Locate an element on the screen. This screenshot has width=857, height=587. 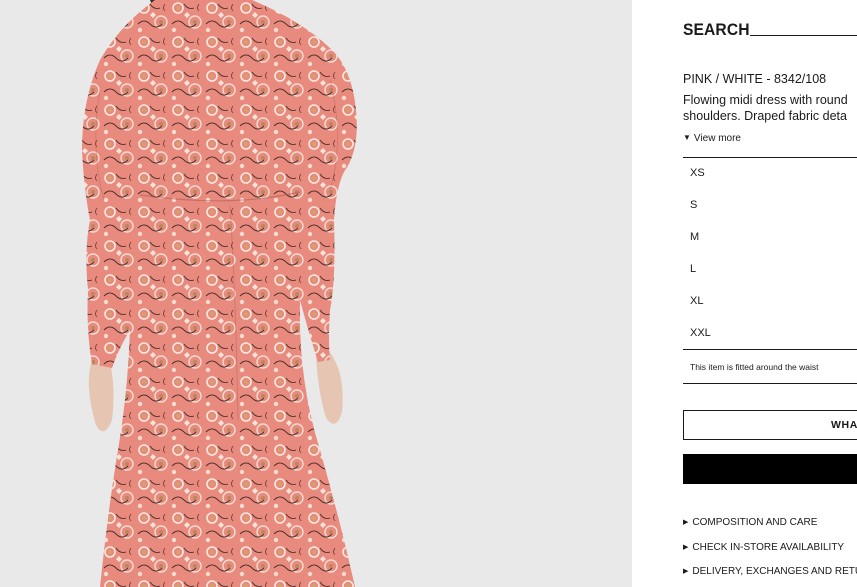
link-label: COMPOSITION AND CARE is located at coordinates (755, 522).